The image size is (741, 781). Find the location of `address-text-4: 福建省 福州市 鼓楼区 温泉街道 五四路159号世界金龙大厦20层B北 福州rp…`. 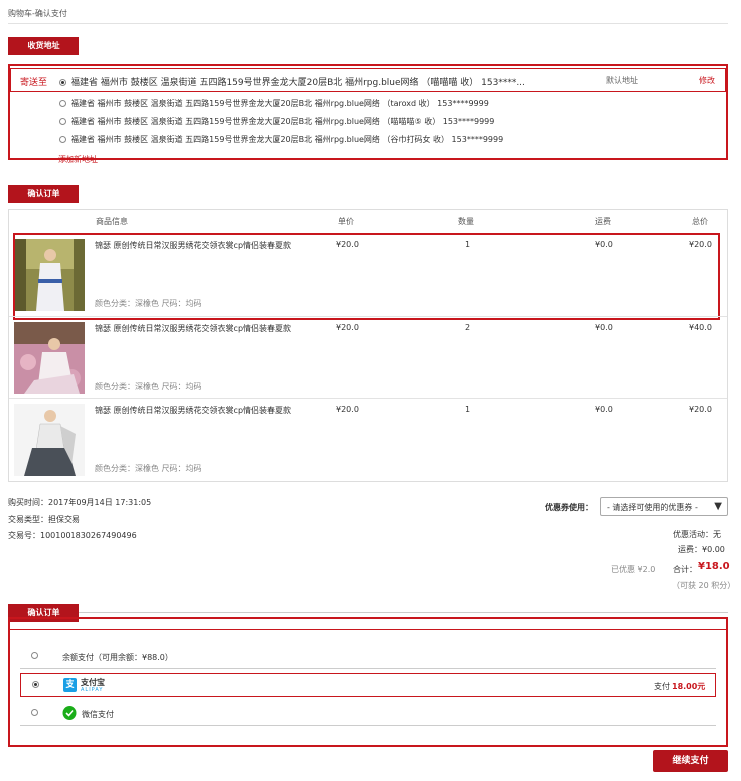

address-text-4: 福建省 福州市 鼓楼区 温泉街道 五四路159号世界金龙大厦20层B北 福州rp… is located at coordinates (287, 139).